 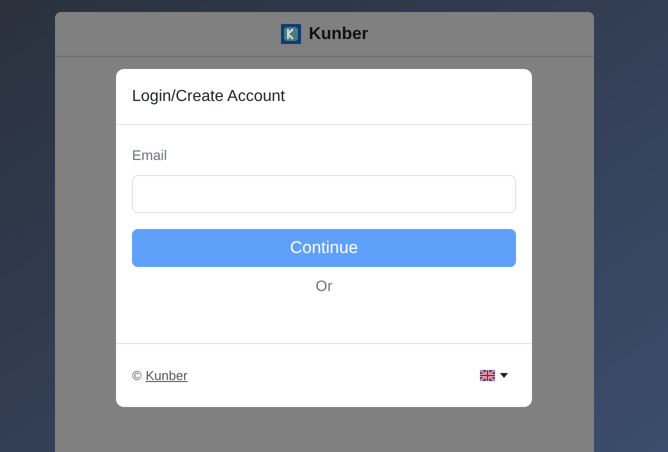 I want to click on logo-icon, so click(x=290, y=34).